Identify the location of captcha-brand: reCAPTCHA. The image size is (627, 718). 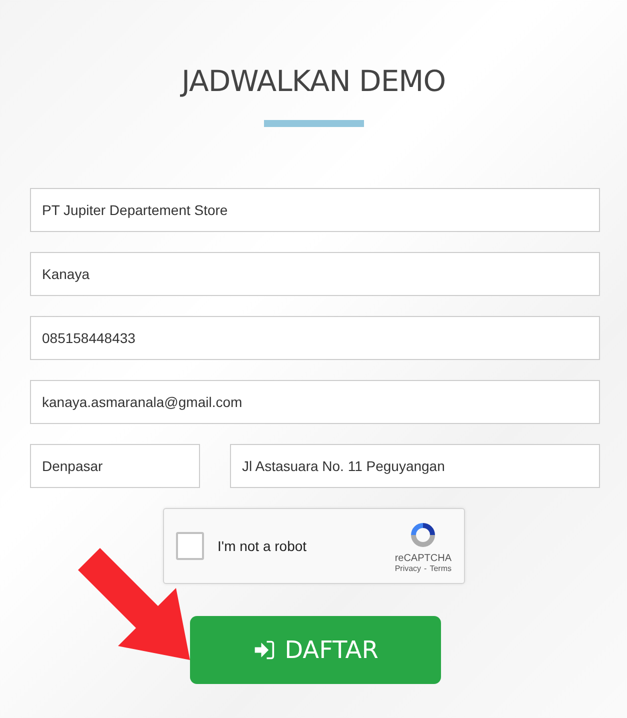
(423, 558).